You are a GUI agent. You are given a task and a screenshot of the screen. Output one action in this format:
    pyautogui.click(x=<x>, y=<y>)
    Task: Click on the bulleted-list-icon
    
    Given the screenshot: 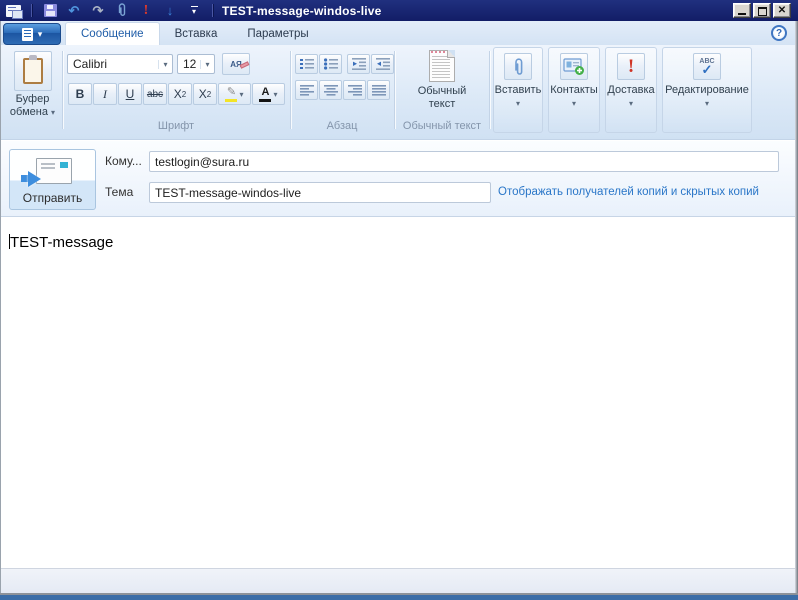 What is the action you would take?
    pyautogui.click(x=330, y=64)
    